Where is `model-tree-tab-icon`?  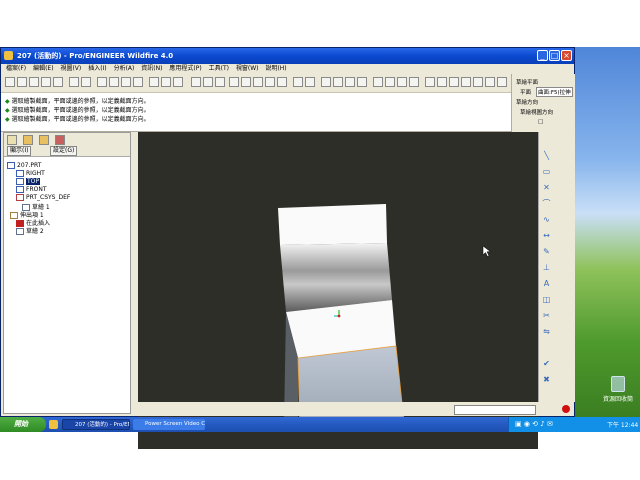 model-tree-tab-icon is located at coordinates (12, 140).